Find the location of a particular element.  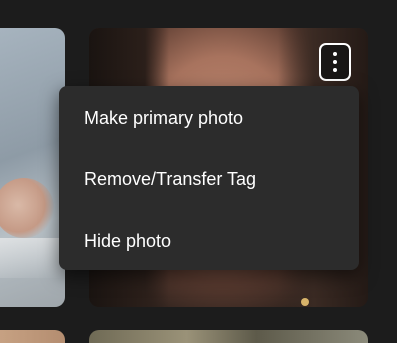

menu-item-make-primary-photo: Make primary photo is located at coordinates (209, 118).